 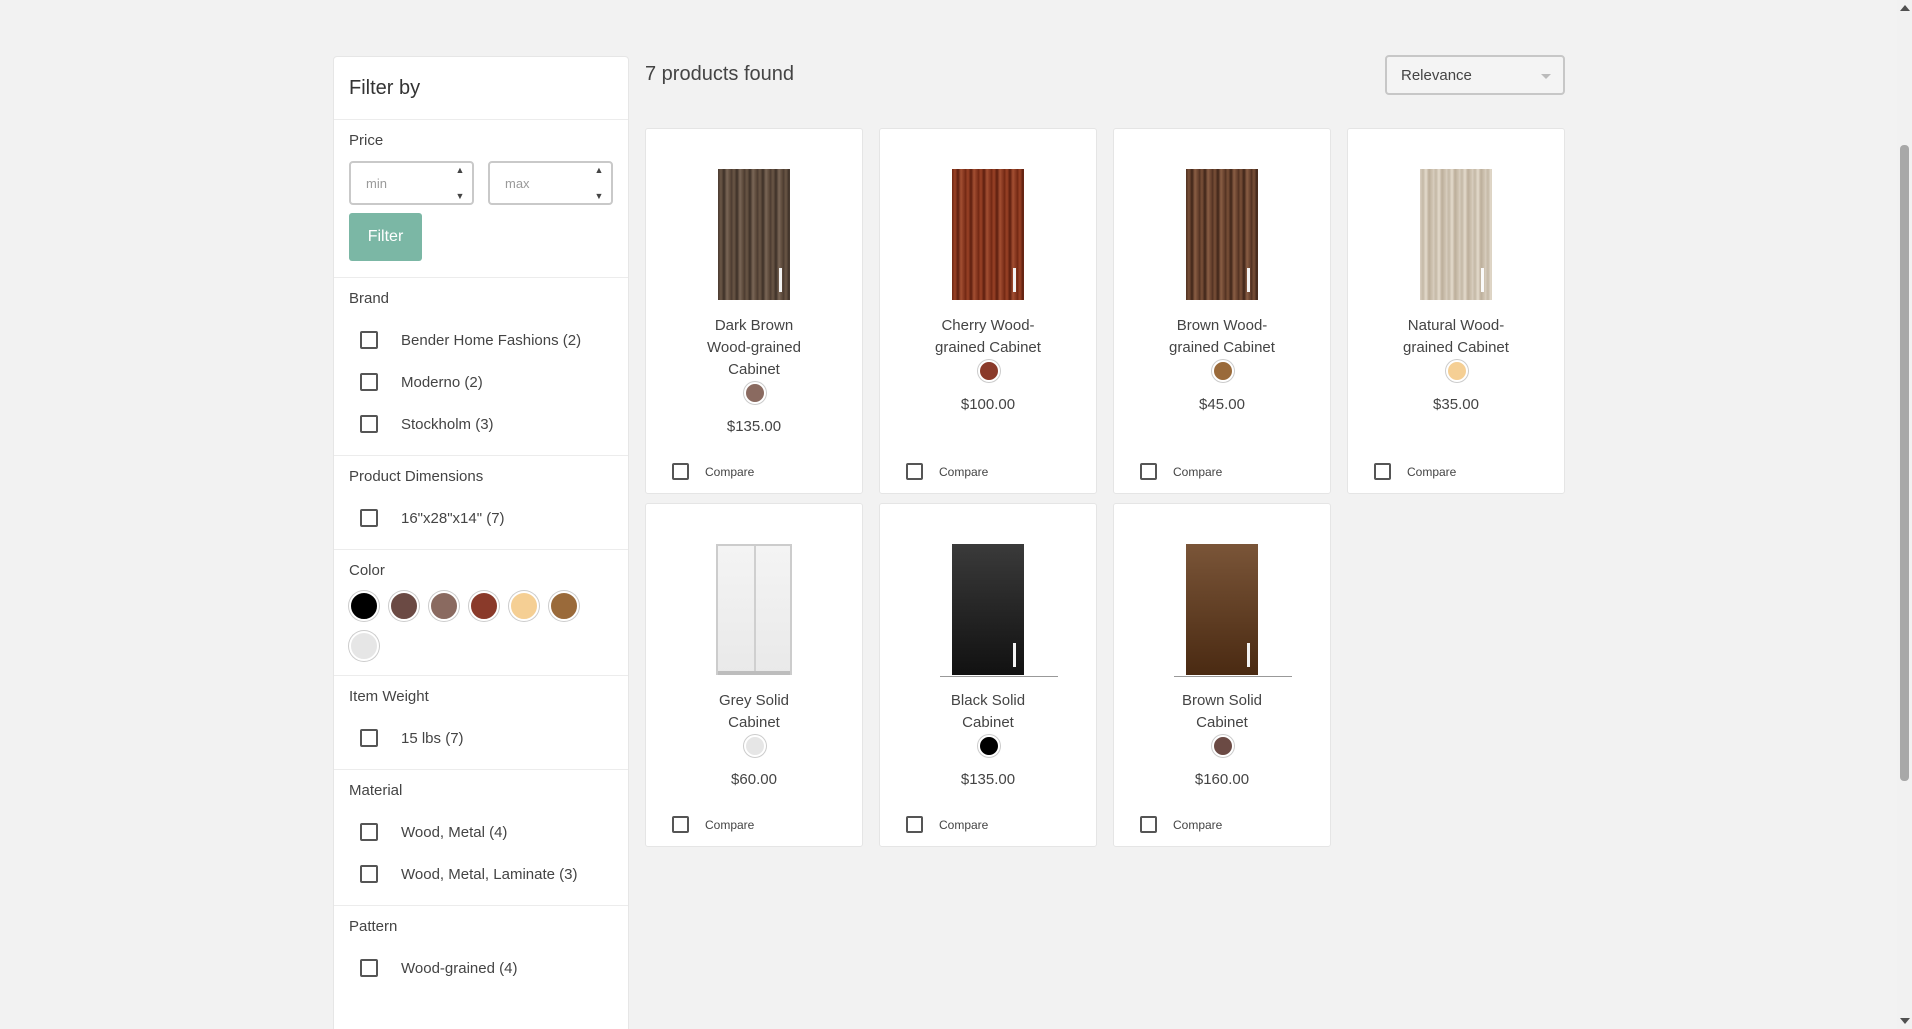 I want to click on pattern-section: Pattern Wood-grained (4), so click(x=481, y=954).